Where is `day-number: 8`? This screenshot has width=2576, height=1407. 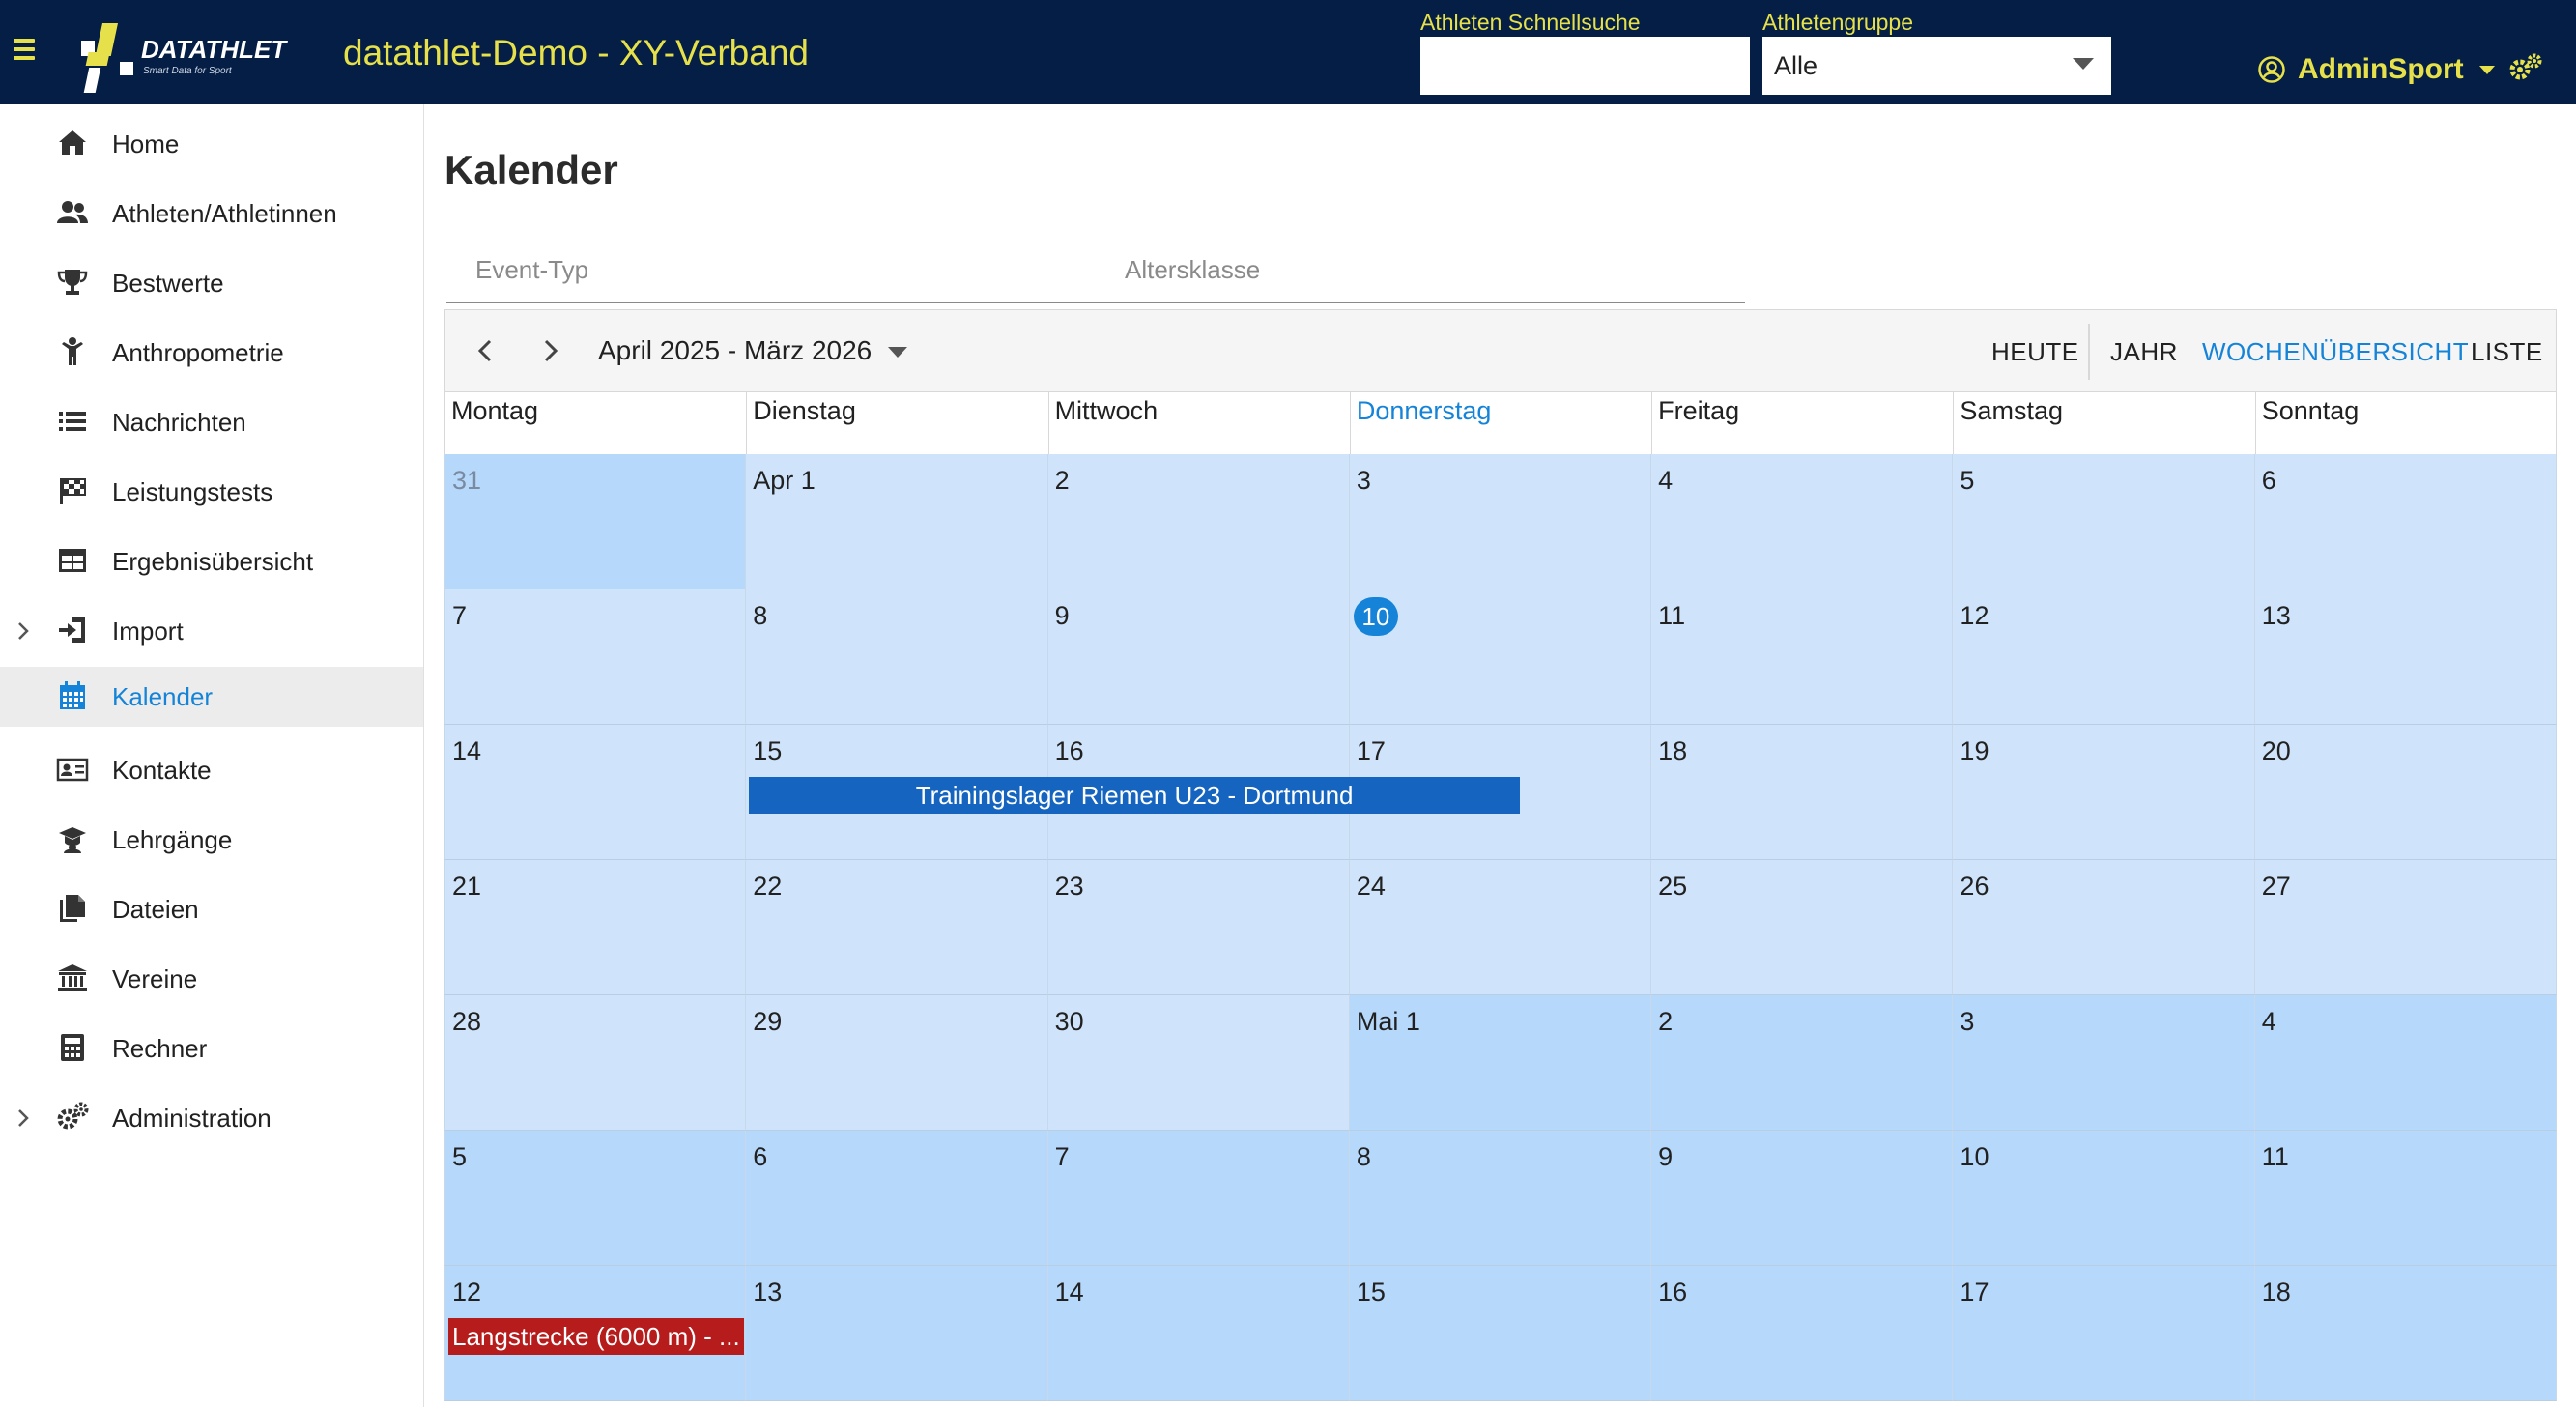 day-number: 8 is located at coordinates (760, 616).